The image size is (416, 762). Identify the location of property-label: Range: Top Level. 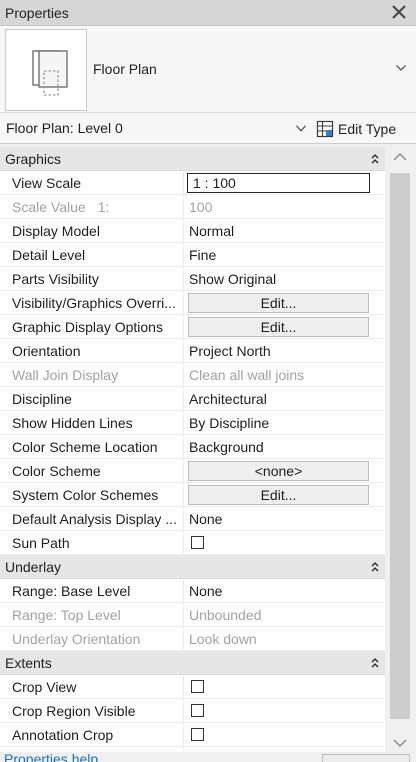
(92, 615).